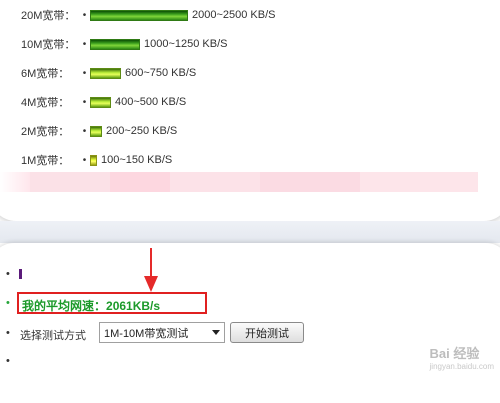 The width and height of the screenshot is (500, 403). Describe the element at coordinates (133, 306) in the screenshot. I see `average-speed-value: 2061KB/s` at that location.